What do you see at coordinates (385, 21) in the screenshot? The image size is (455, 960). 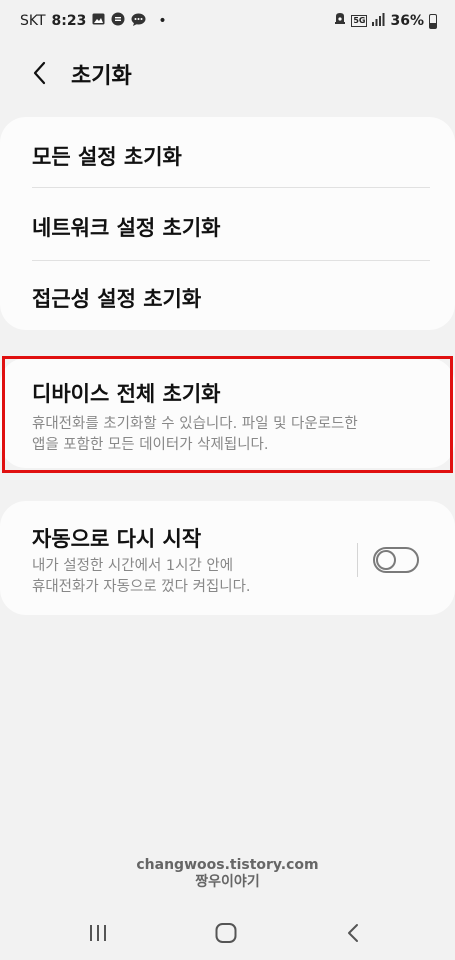 I see `status-right: 5G 36%` at bounding box center [385, 21].